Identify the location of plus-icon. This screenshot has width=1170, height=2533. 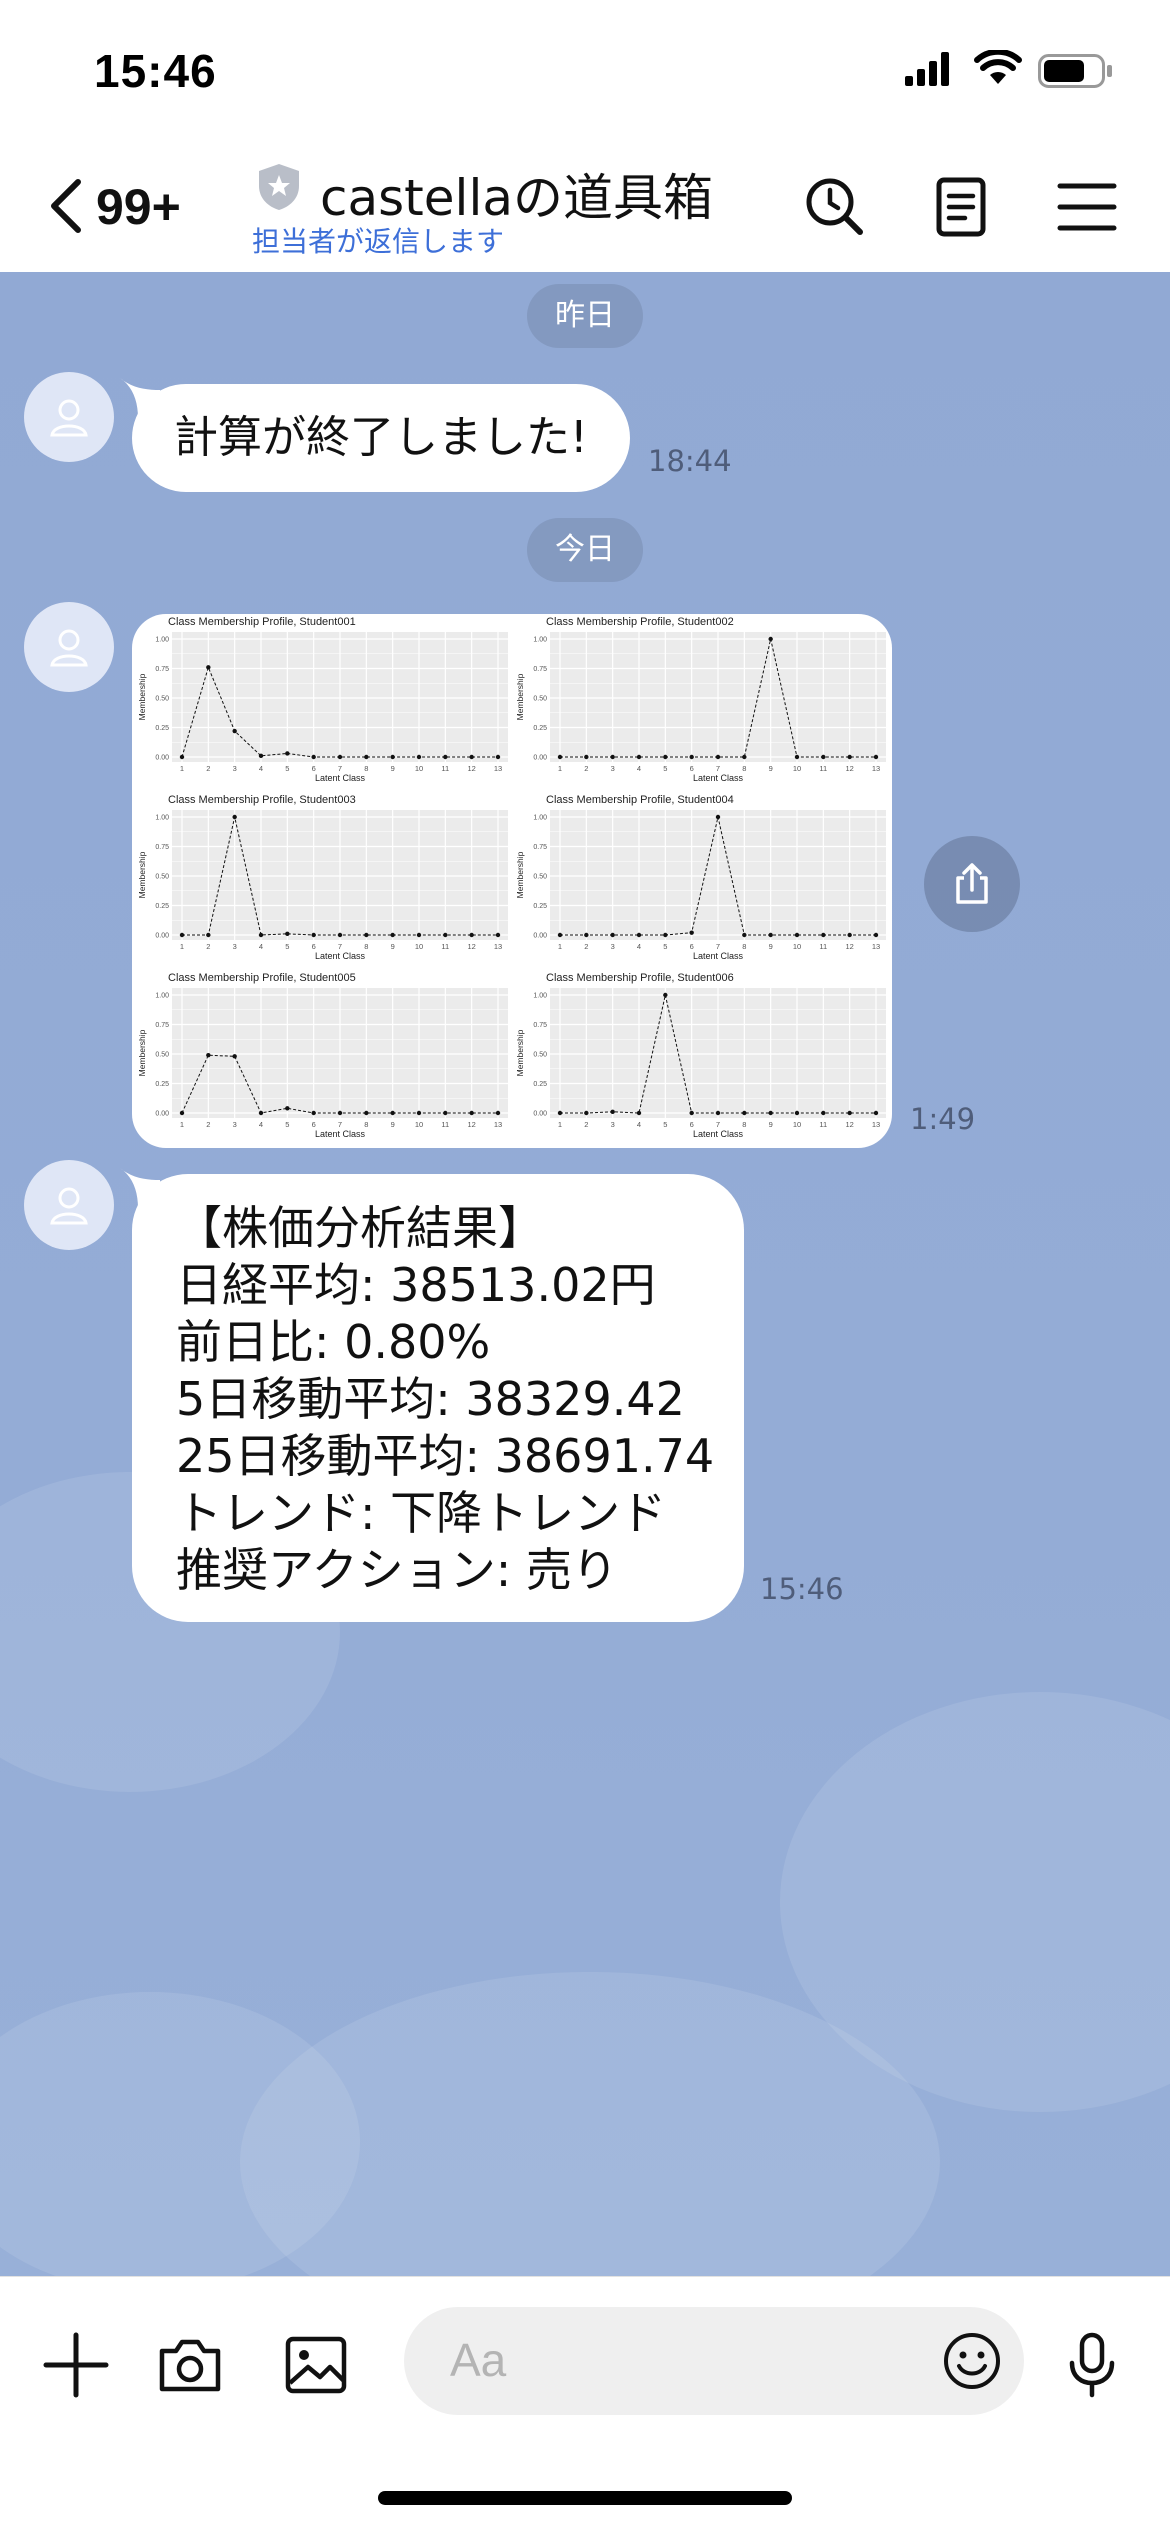
(76, 2365).